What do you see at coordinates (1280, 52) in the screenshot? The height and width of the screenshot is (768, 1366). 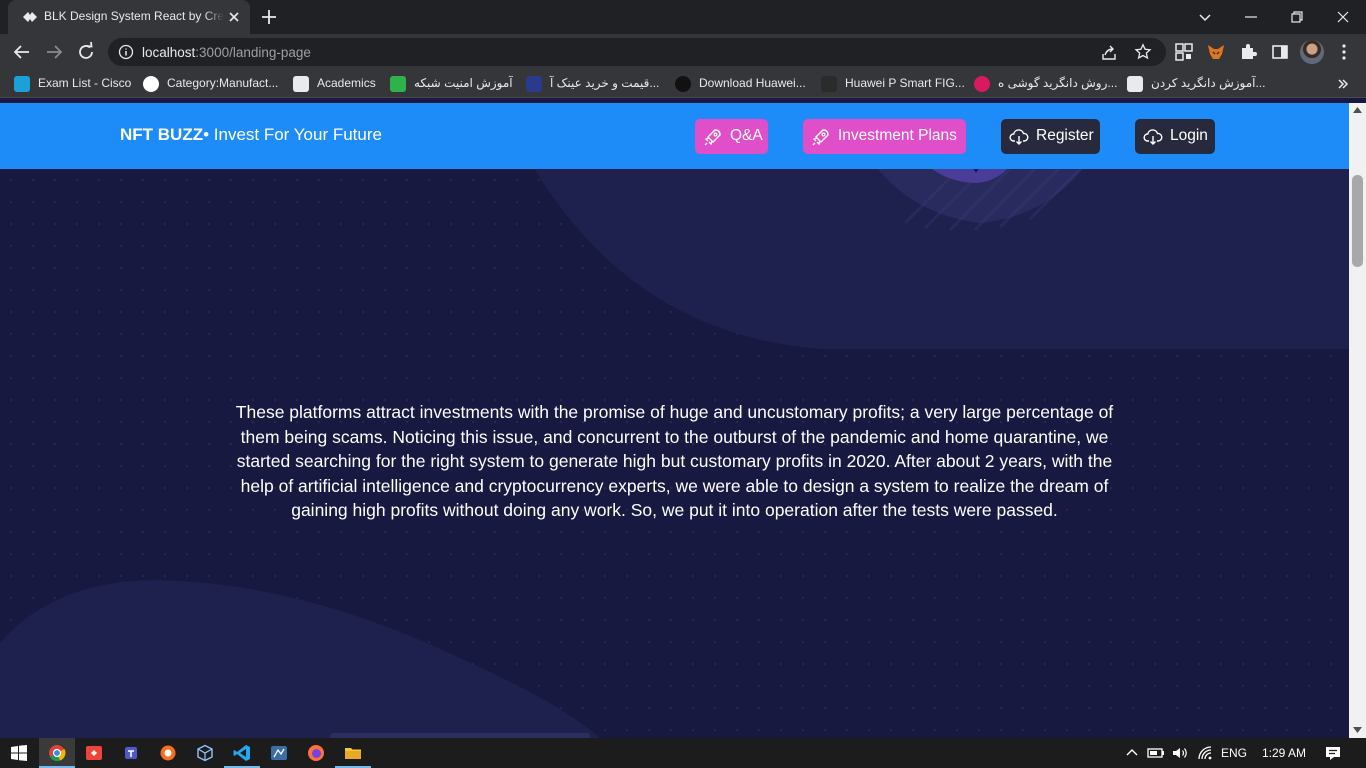 I see `side-panel-icon` at bounding box center [1280, 52].